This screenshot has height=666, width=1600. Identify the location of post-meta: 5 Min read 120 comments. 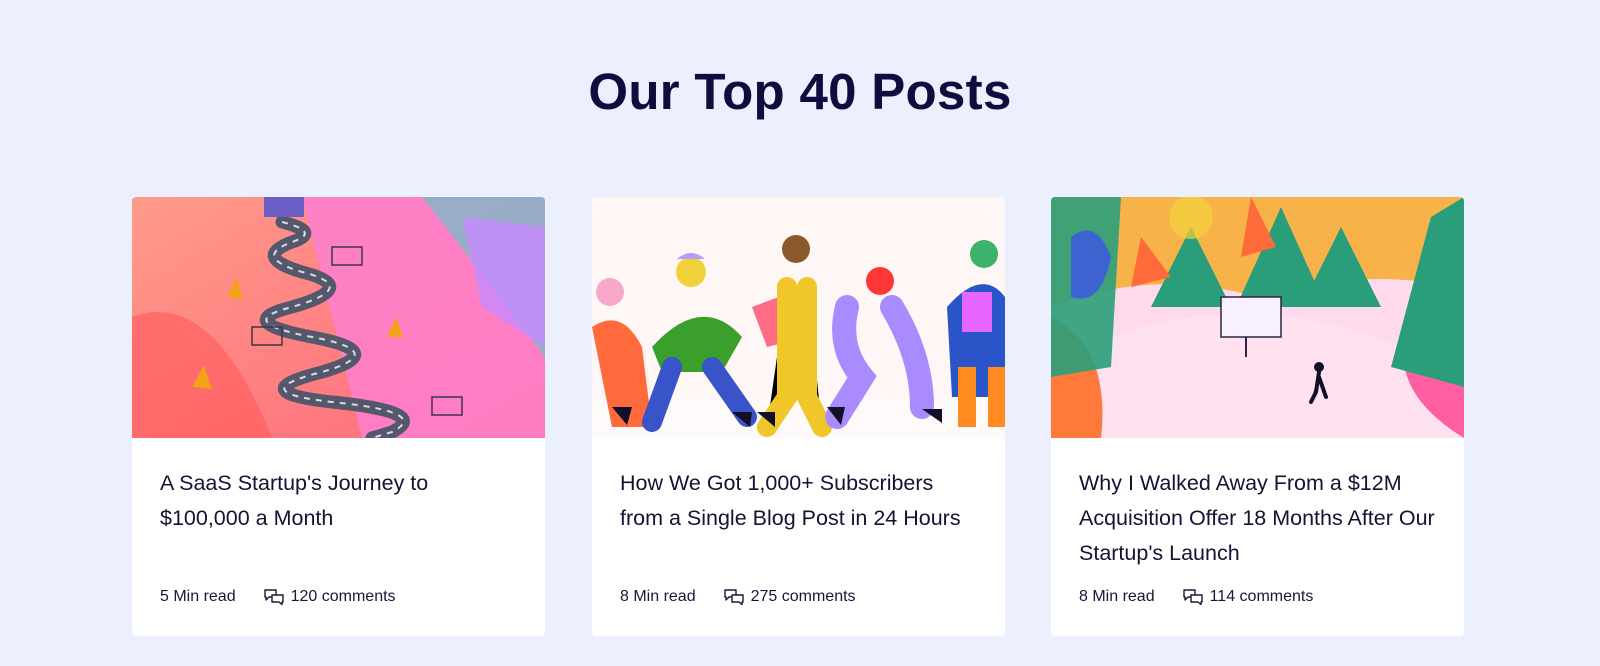
(278, 597).